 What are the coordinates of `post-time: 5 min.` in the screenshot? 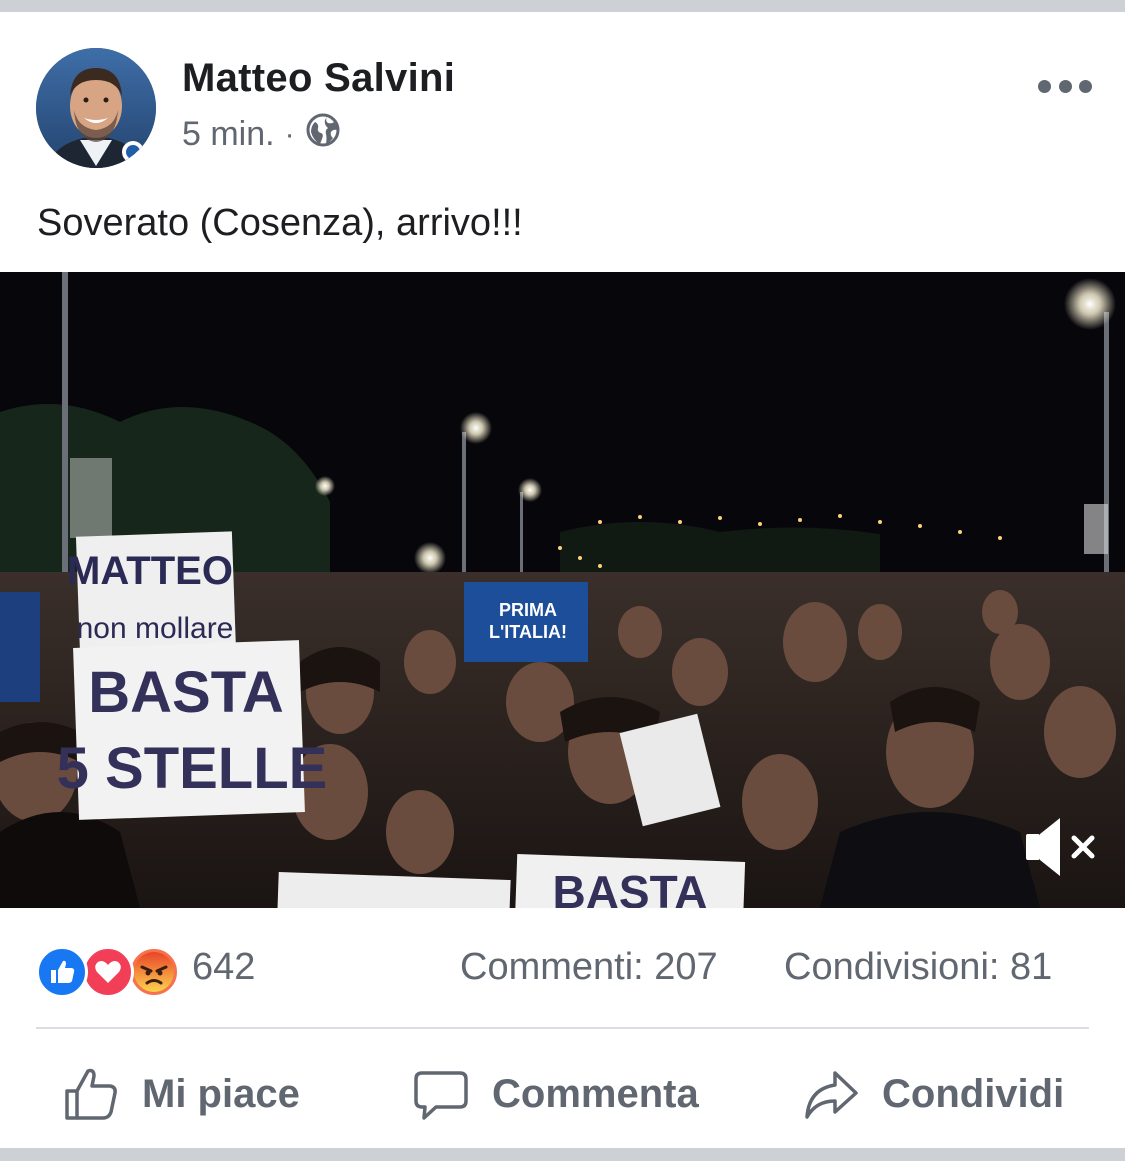 It's located at (228, 134).